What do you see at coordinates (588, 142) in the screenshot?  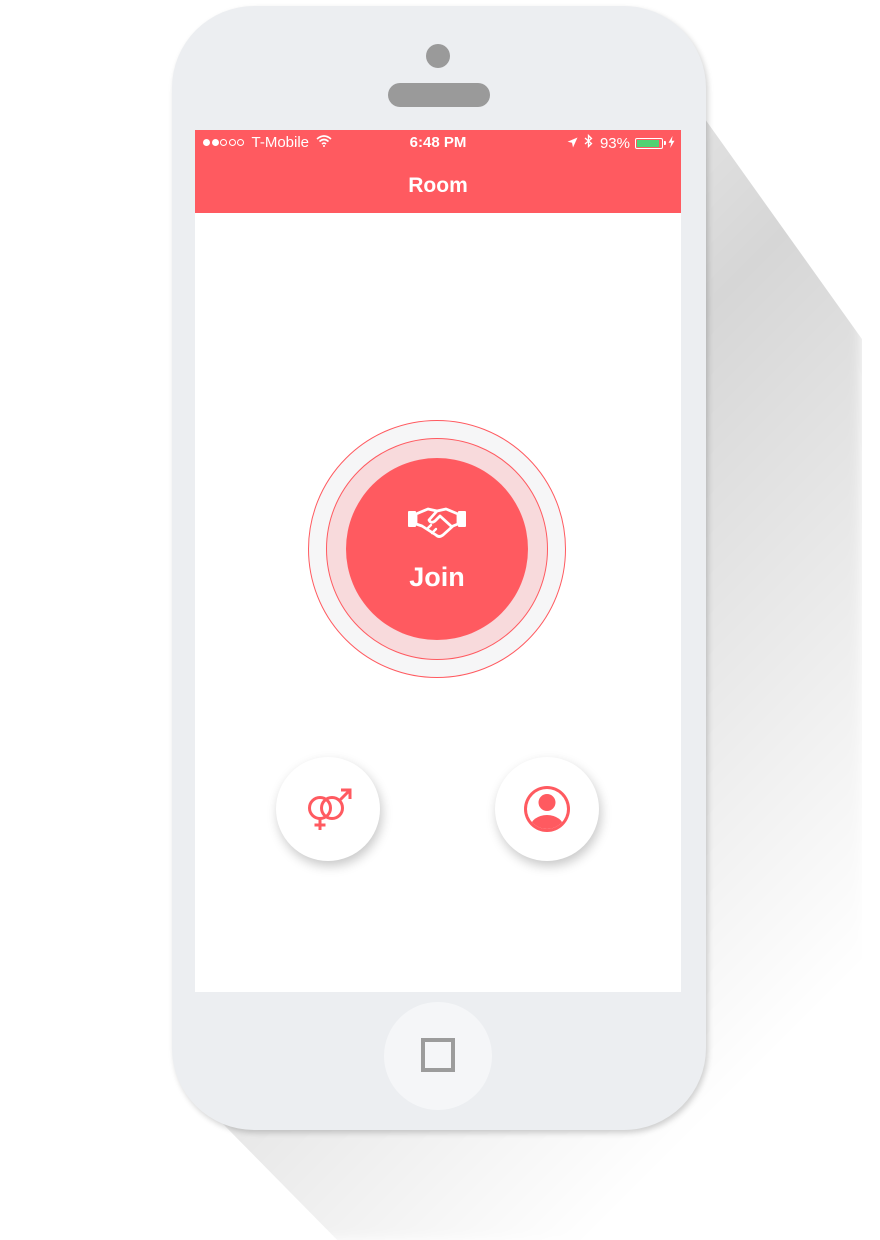 I see `bluetooth-icon` at bounding box center [588, 142].